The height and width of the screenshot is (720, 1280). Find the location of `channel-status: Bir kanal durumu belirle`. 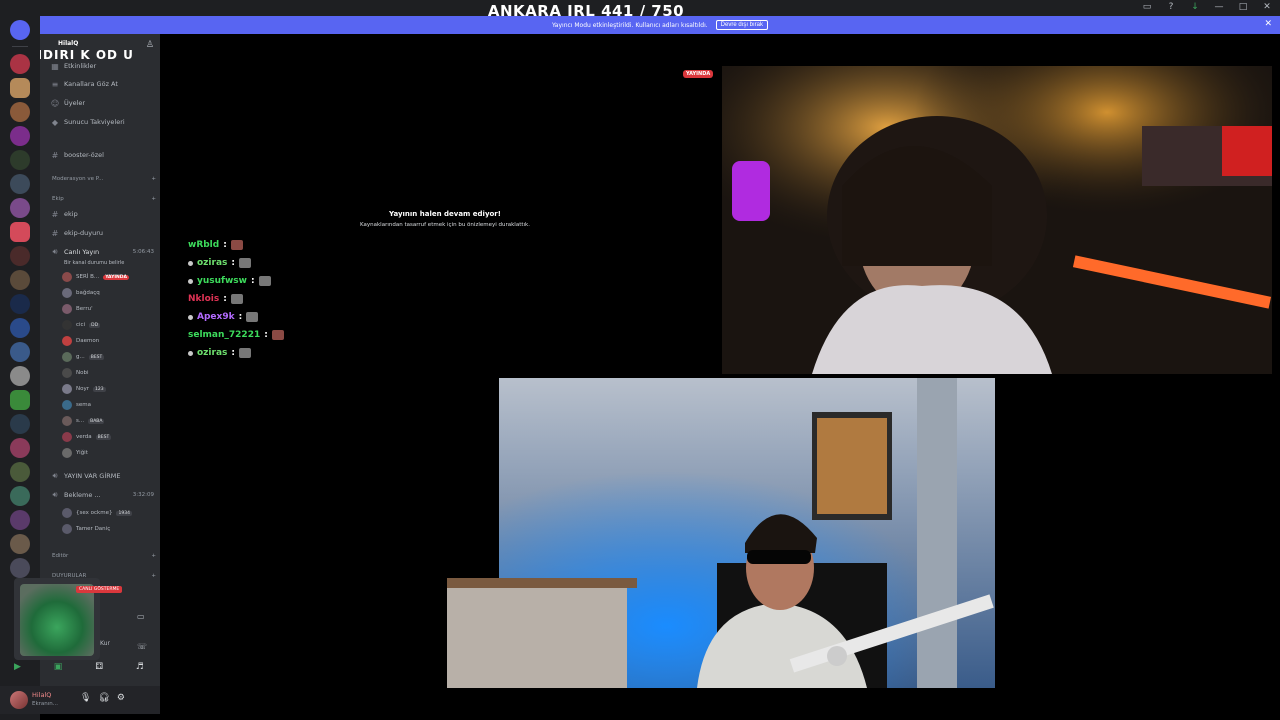

channel-status: Bir kanal durumu belirle is located at coordinates (112, 263).